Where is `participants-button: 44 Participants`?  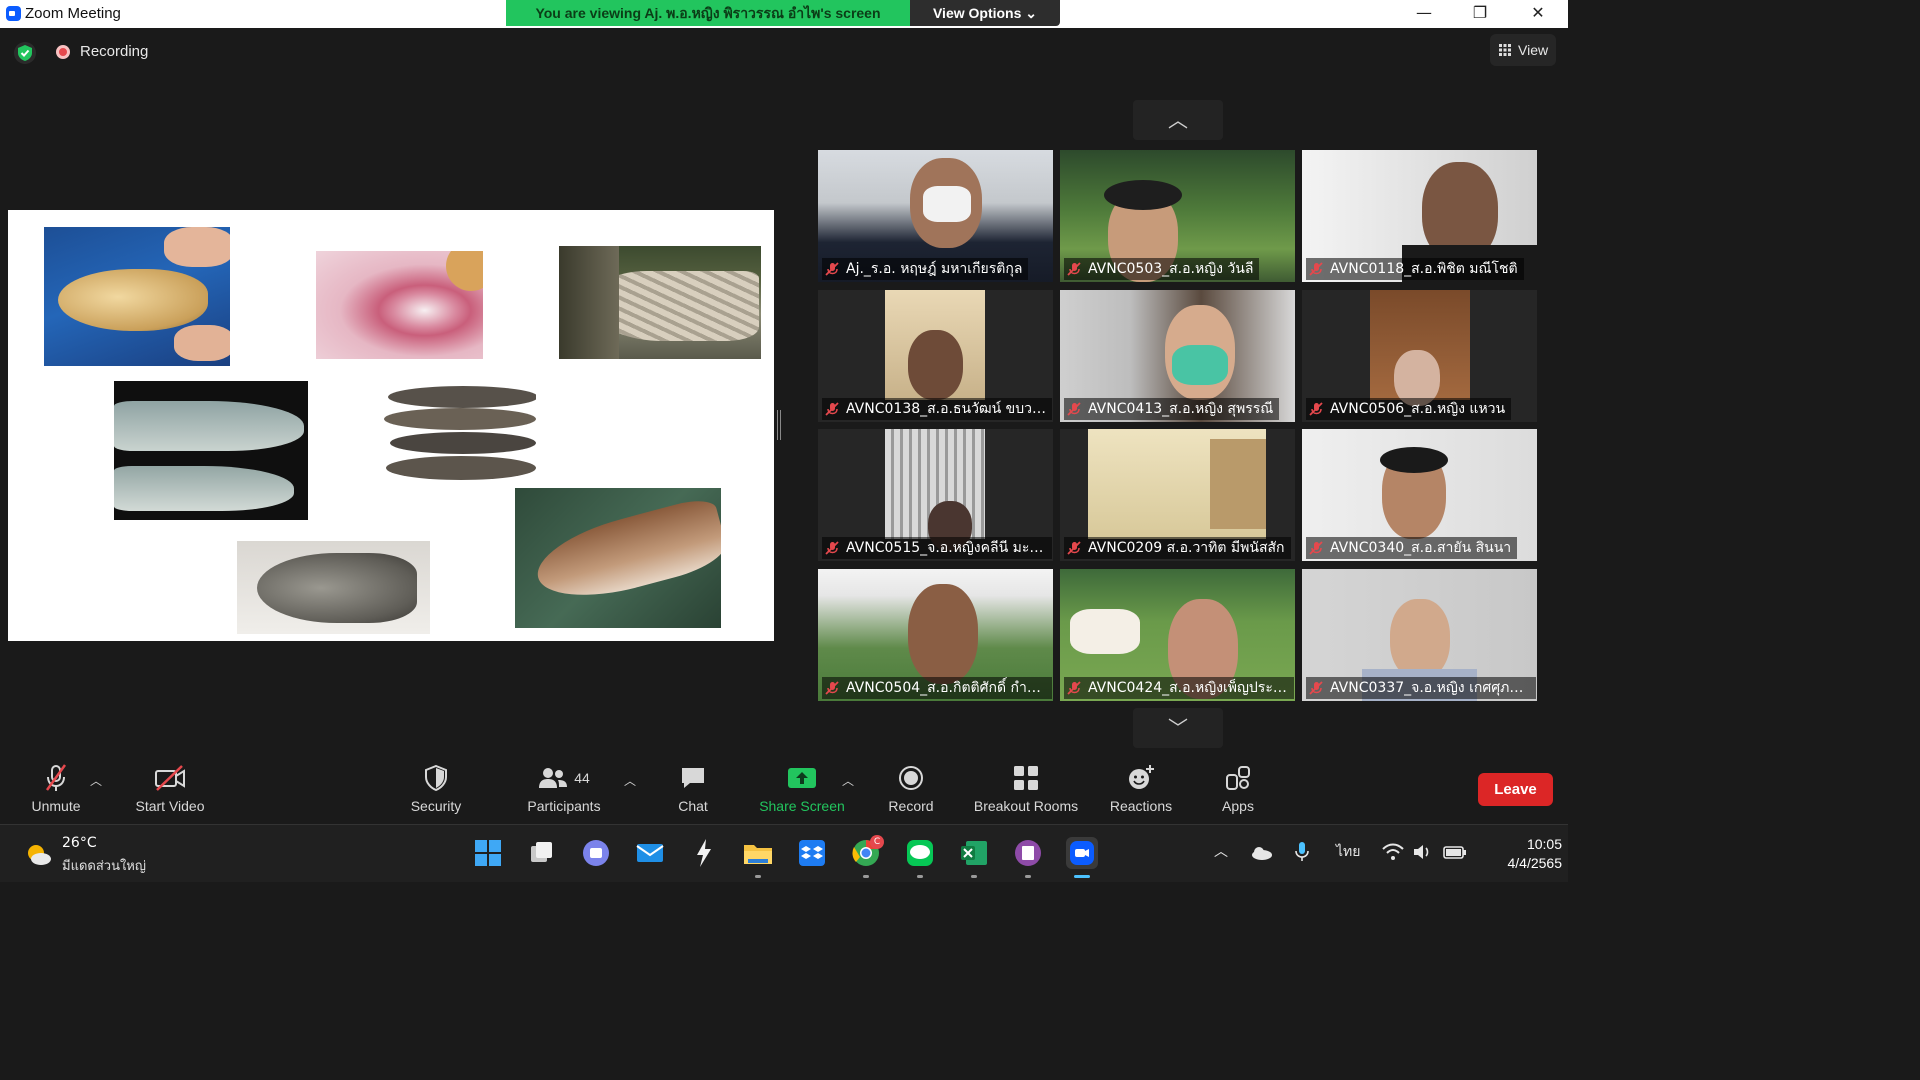 participants-button: 44 Participants is located at coordinates (564, 787).